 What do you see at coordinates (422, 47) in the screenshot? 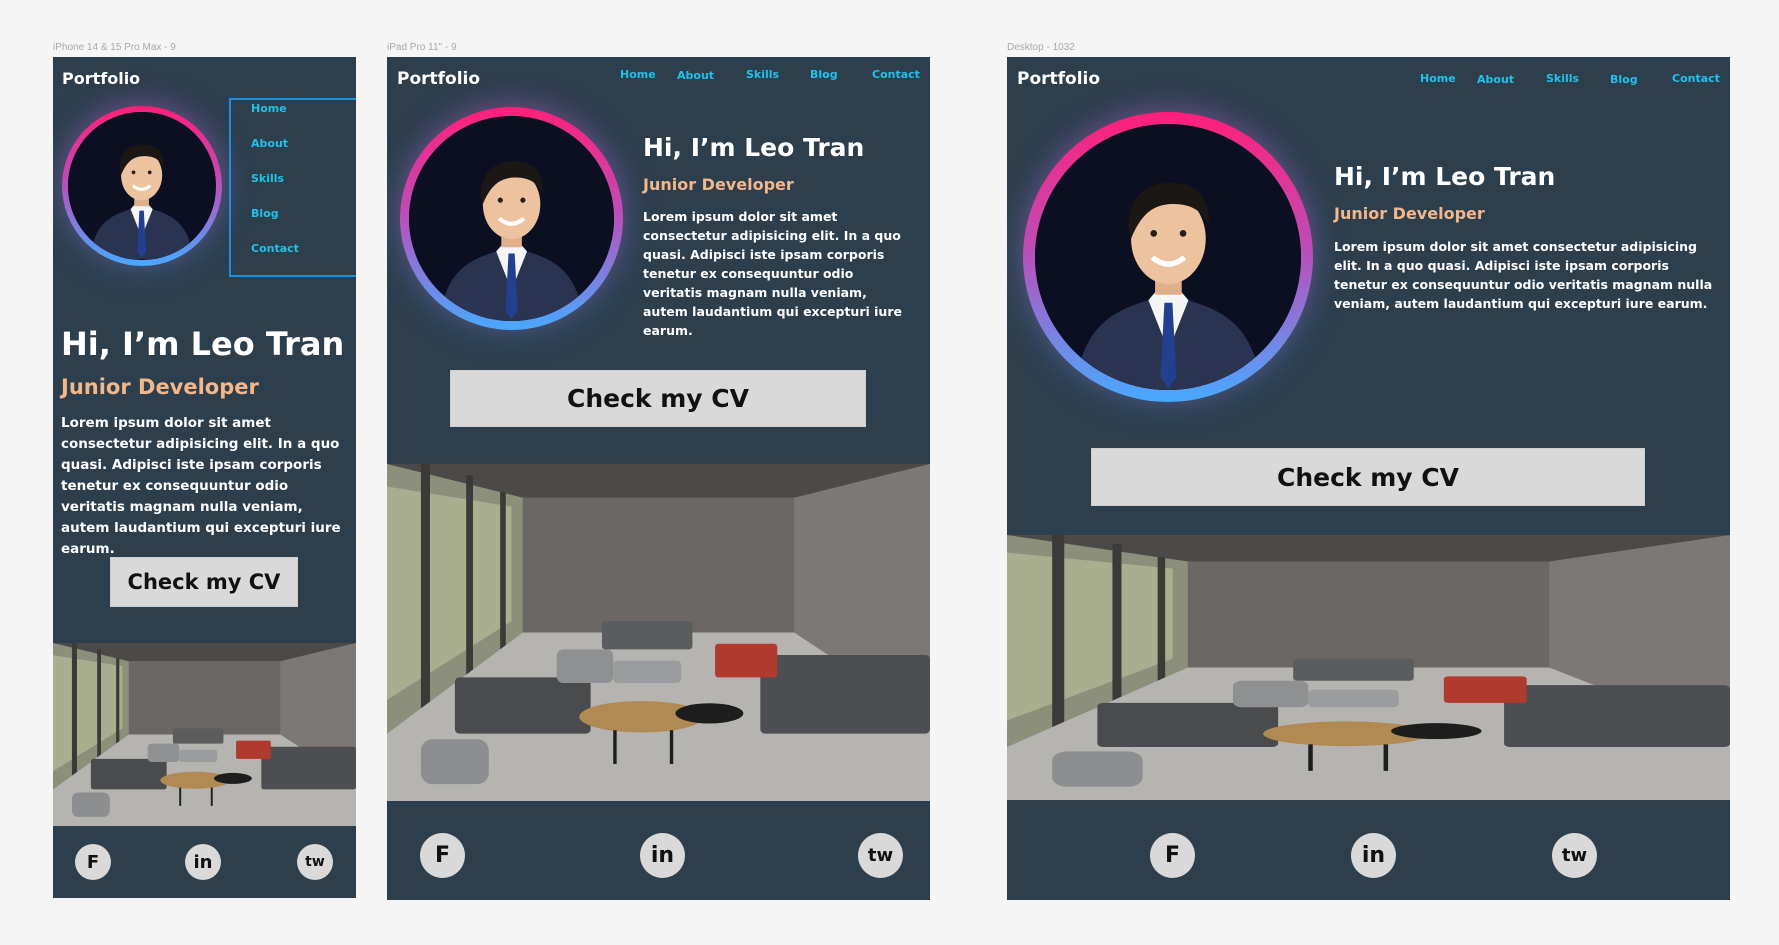
I see `frame-label-tablet: iPad Pro 11" - 9` at bounding box center [422, 47].